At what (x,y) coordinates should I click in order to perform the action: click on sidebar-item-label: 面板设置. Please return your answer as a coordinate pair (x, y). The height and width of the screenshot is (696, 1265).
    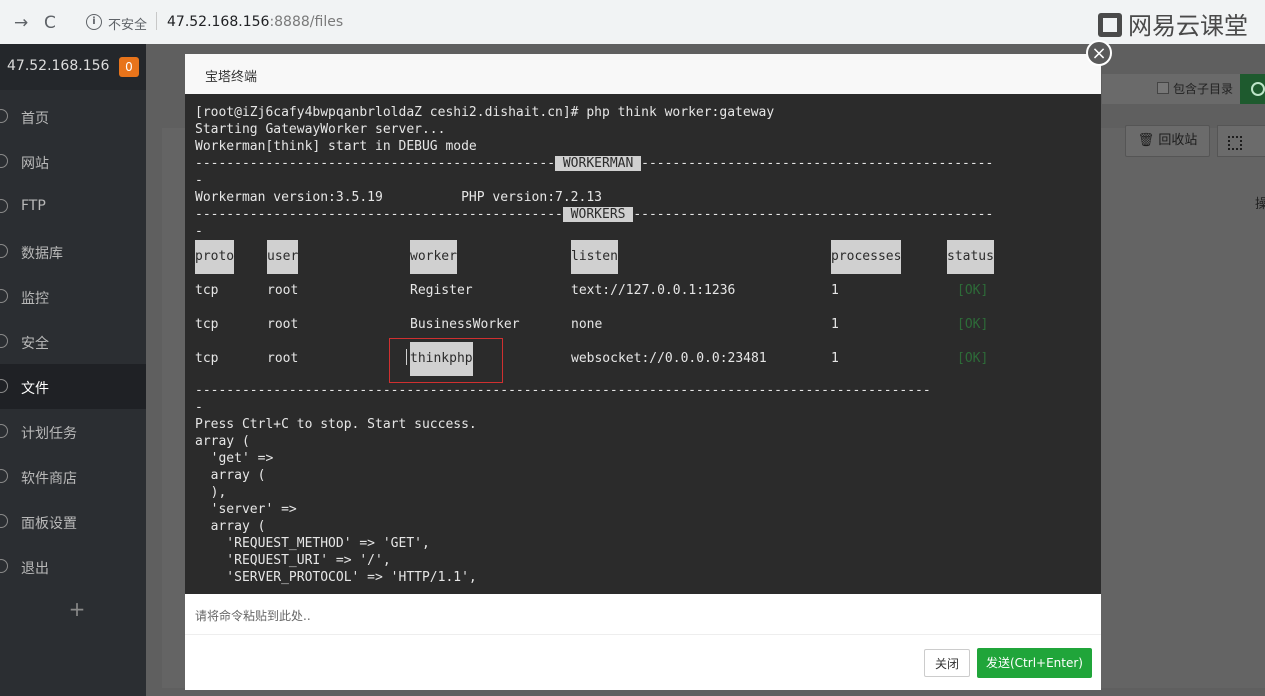
    Looking at the image, I should click on (49, 524).